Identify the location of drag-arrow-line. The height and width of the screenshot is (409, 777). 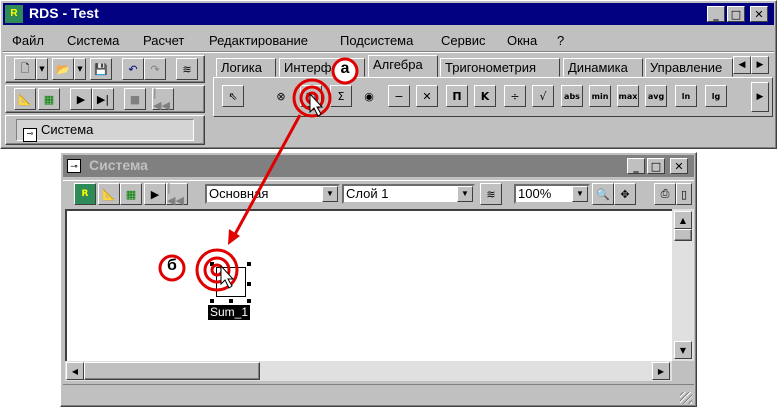
(266, 176).